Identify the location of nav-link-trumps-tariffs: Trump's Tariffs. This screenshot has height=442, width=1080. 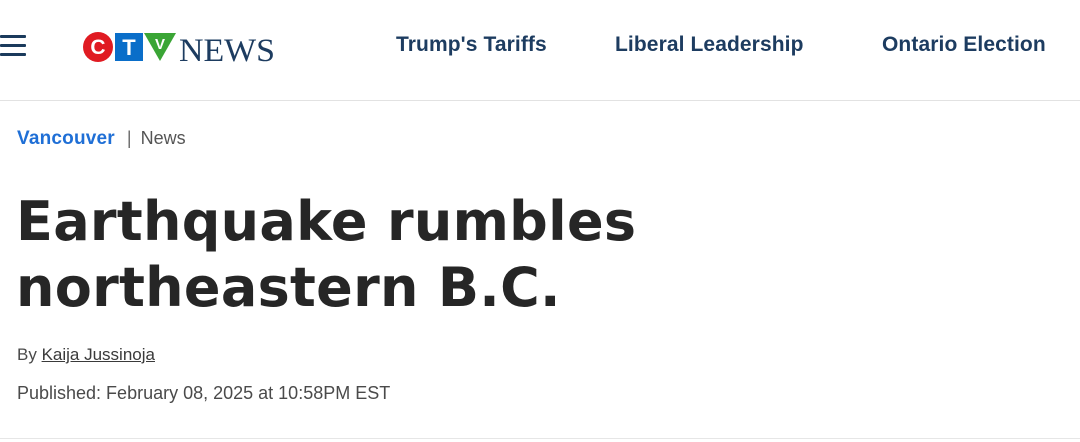
(471, 45).